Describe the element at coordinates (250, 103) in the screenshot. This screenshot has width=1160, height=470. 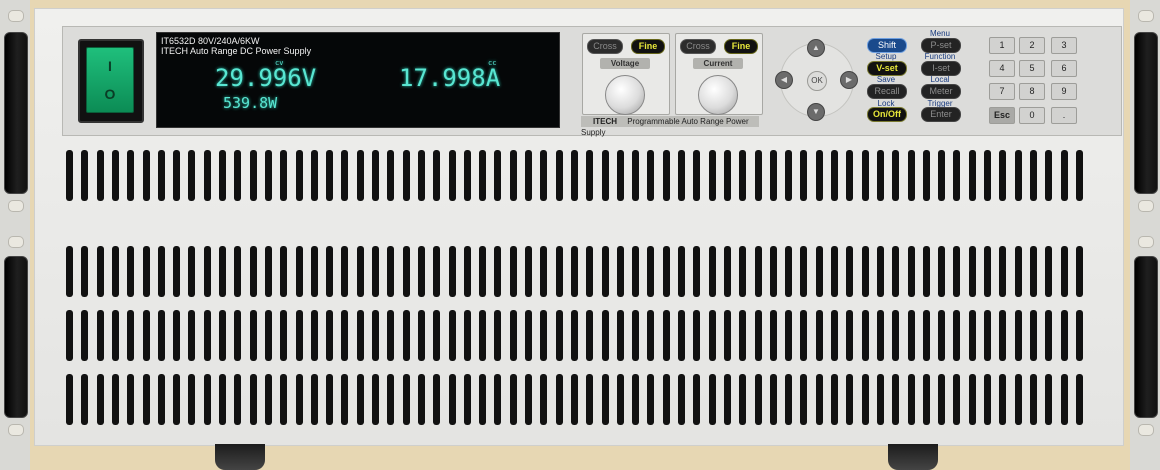
I see `power-reading: 539.8W` at that location.